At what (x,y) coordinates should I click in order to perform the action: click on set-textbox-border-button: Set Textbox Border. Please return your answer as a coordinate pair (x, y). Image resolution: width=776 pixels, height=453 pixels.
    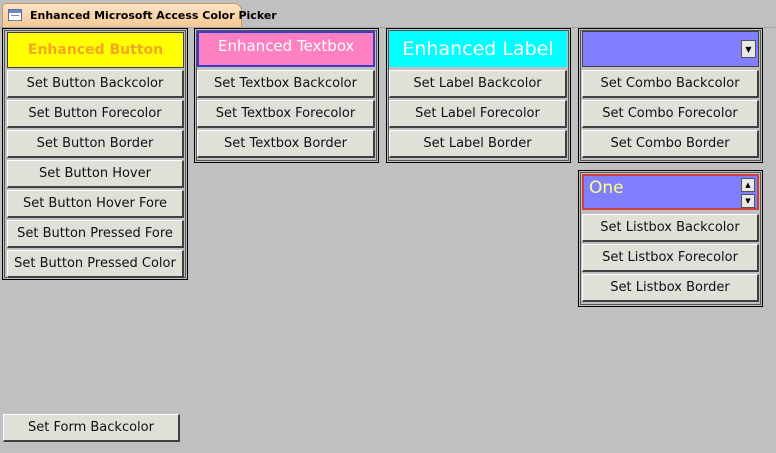
    Looking at the image, I should click on (286, 144).